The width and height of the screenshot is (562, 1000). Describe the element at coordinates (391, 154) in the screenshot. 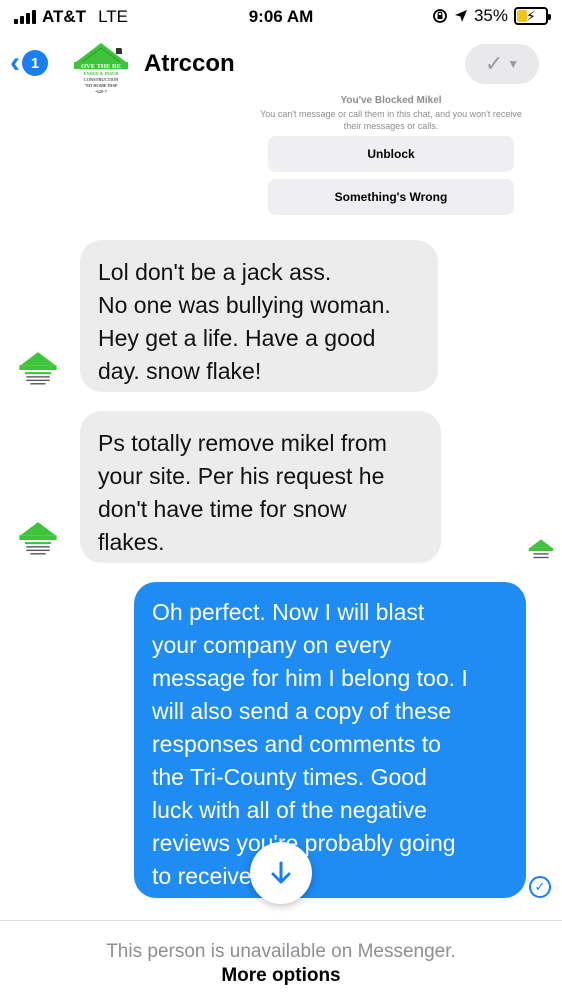

I see `unblock-button: Unblock` at that location.